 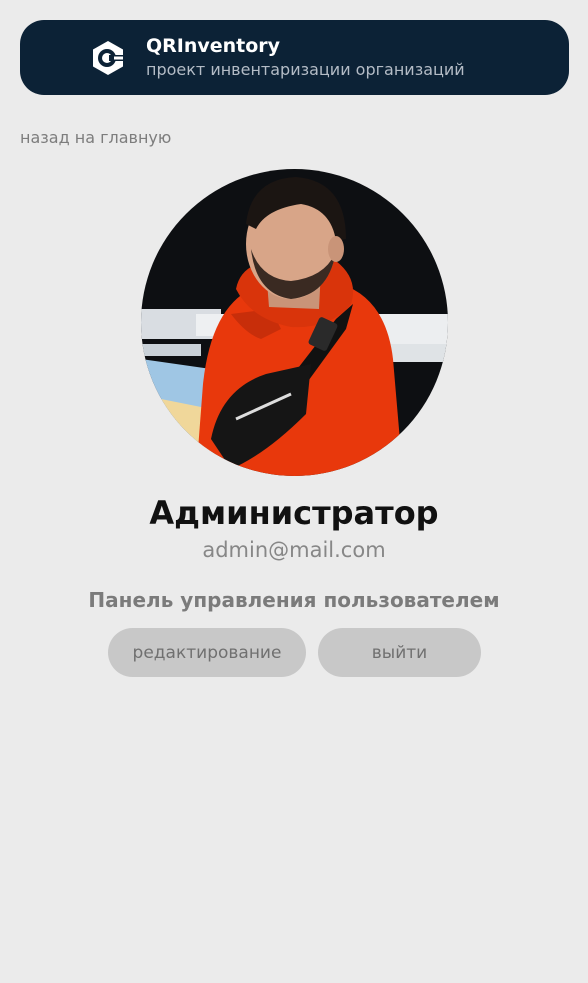 What do you see at coordinates (207, 652) in the screenshot?
I see `edit-profile-button: редактирование` at bounding box center [207, 652].